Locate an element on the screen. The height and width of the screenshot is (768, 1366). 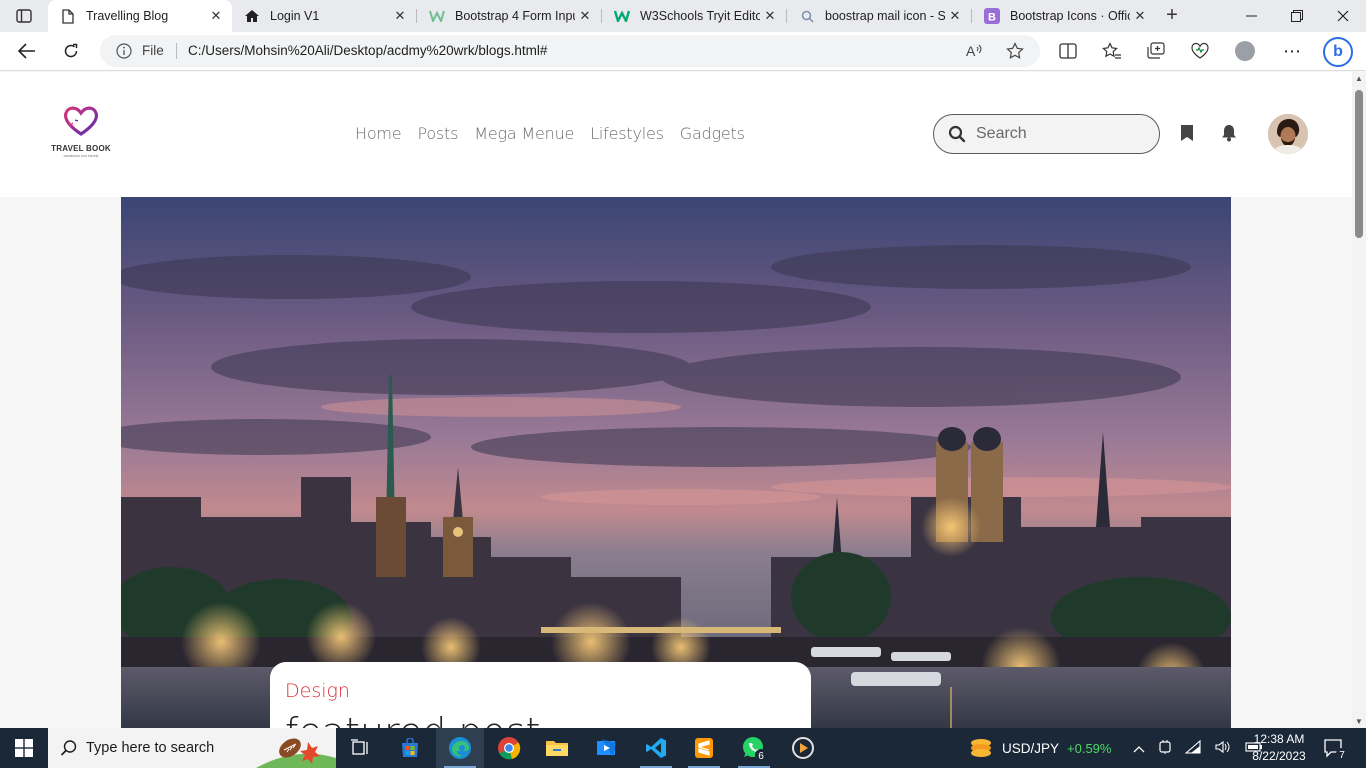
nav-home: Home is located at coordinates (378, 133).